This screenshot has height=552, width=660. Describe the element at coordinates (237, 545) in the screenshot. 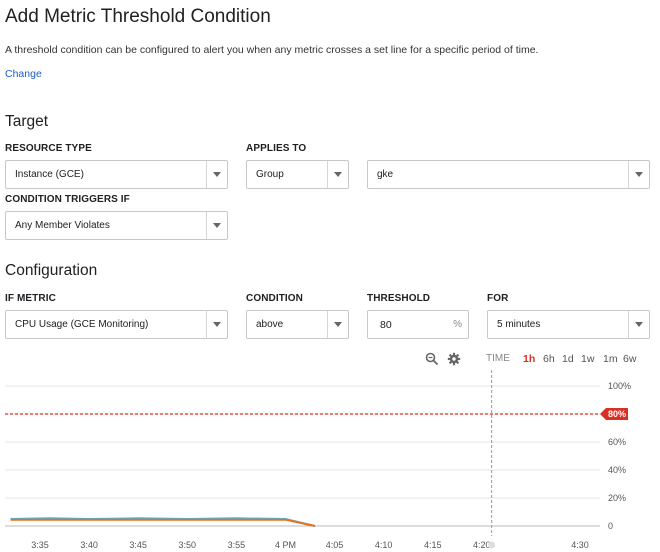

I see `x-tick-label: 3:55` at that location.